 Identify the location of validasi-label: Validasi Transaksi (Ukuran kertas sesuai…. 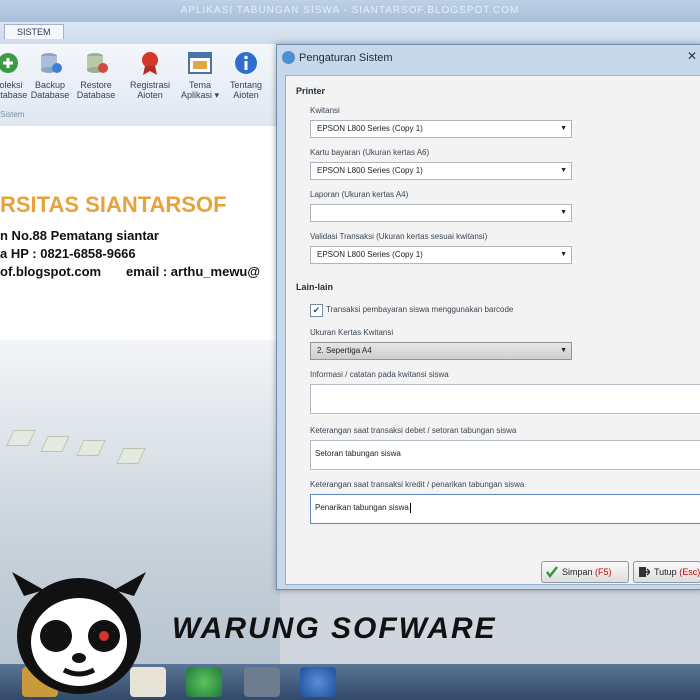
(399, 236).